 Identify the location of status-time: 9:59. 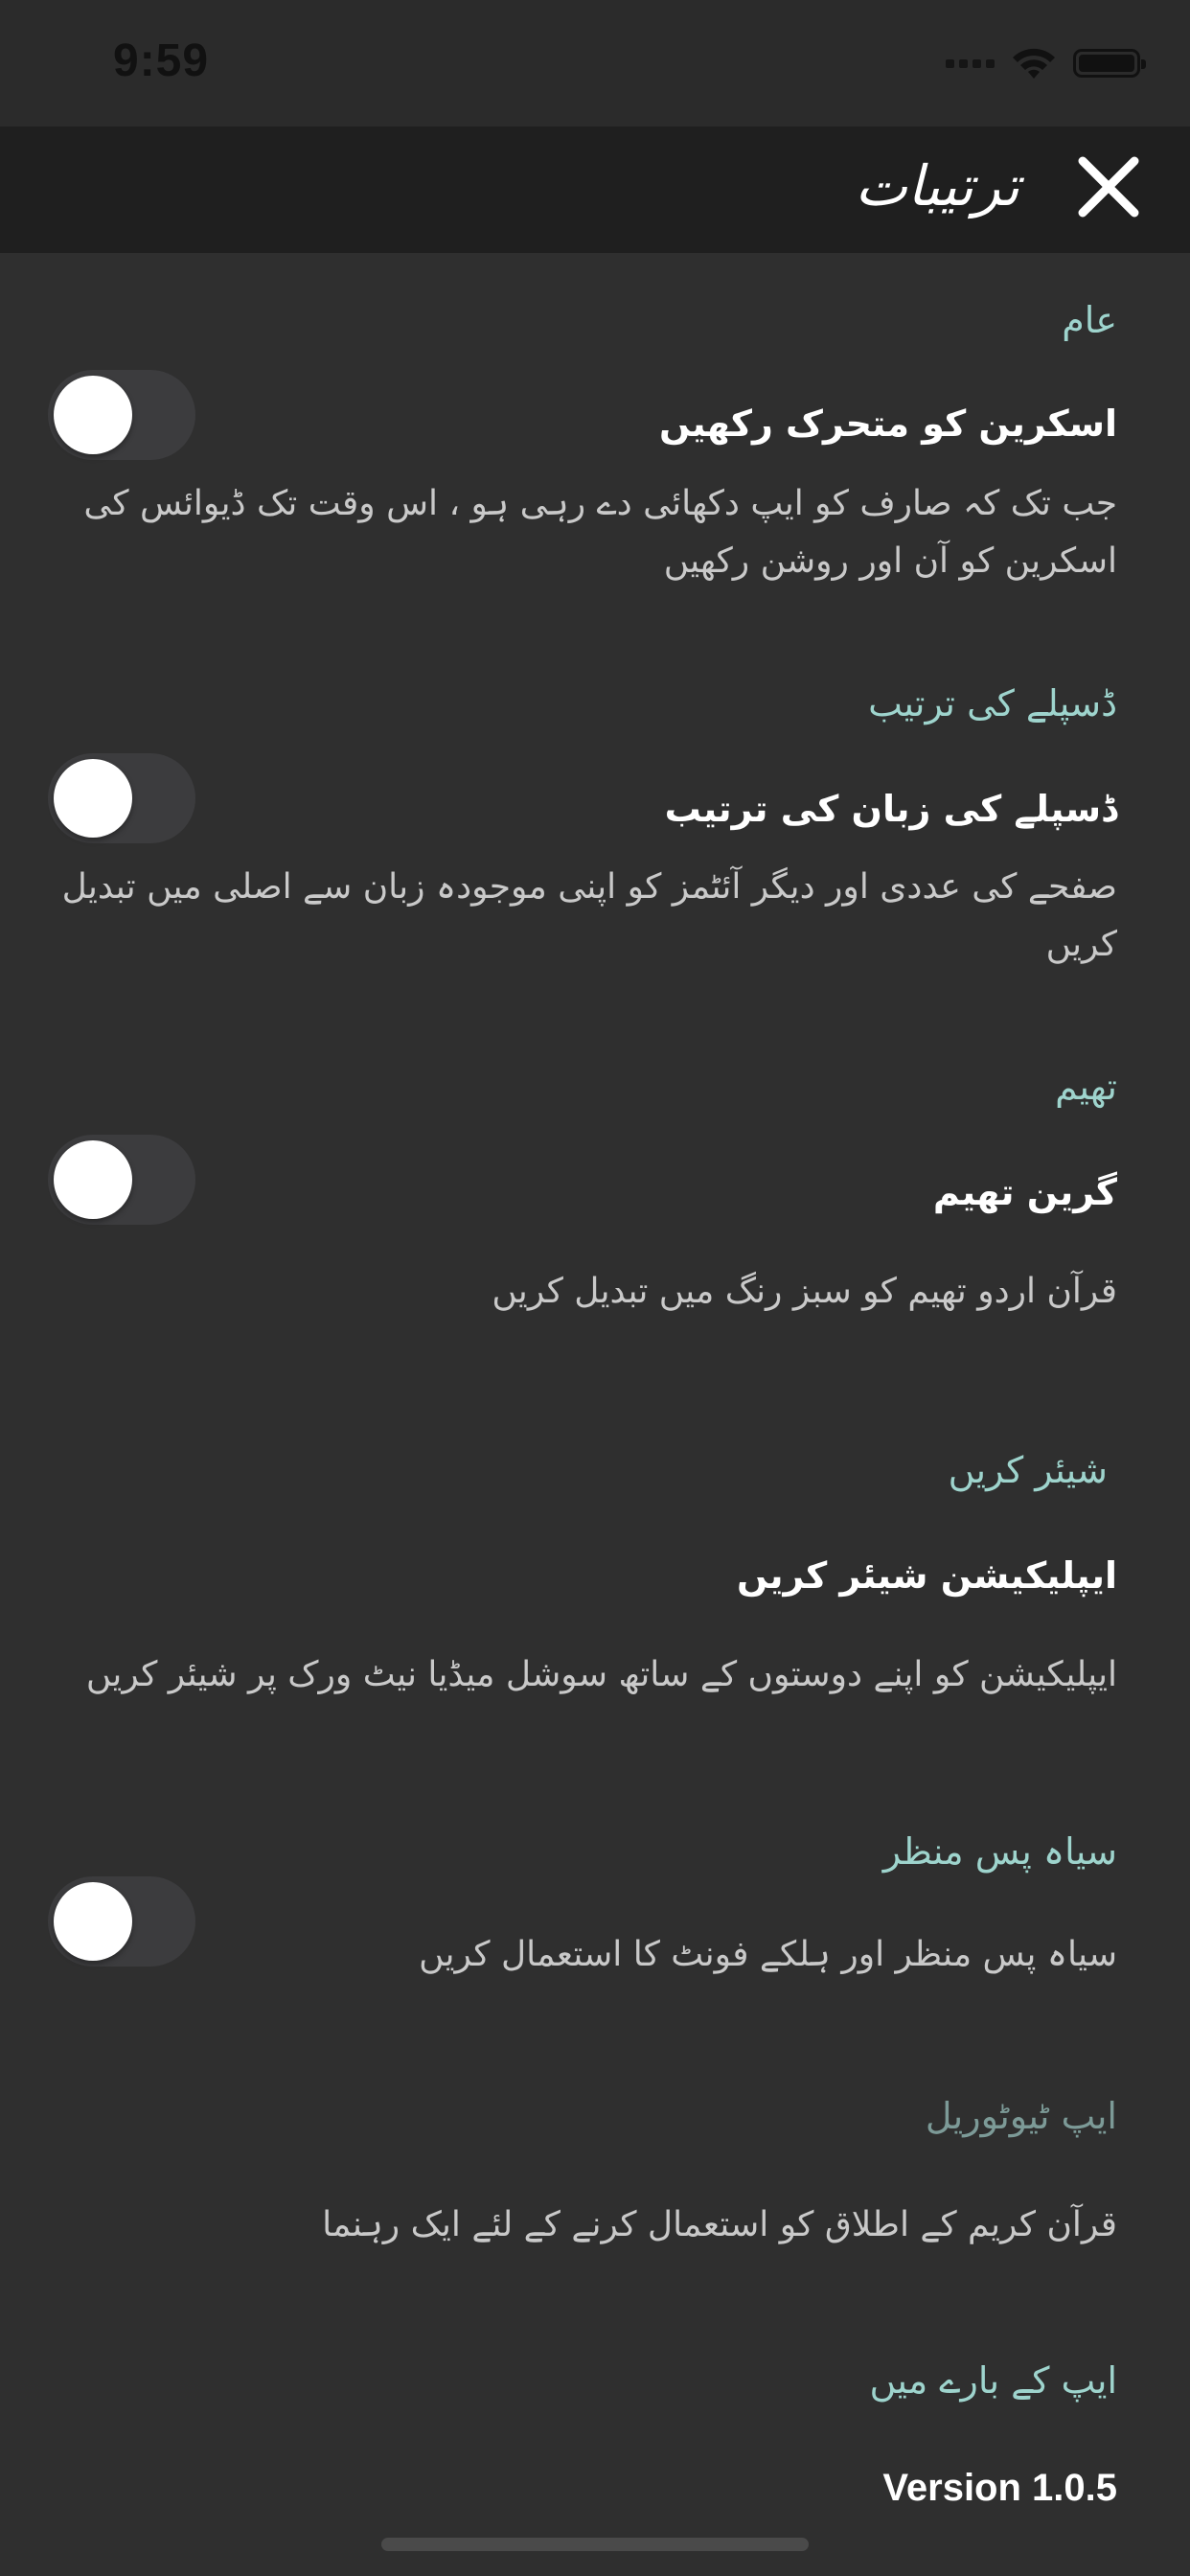
(162, 60).